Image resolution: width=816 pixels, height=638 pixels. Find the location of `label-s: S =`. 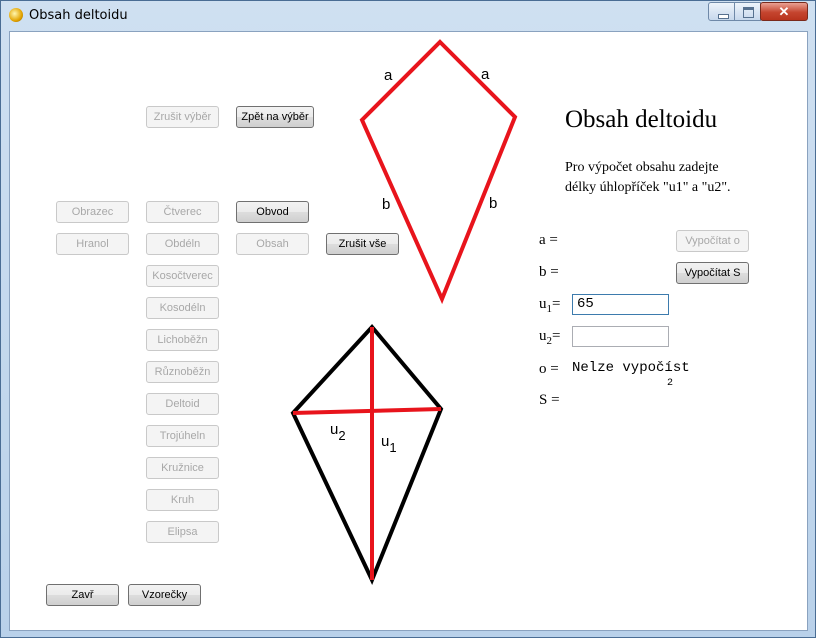

label-s: S = is located at coordinates (549, 400).